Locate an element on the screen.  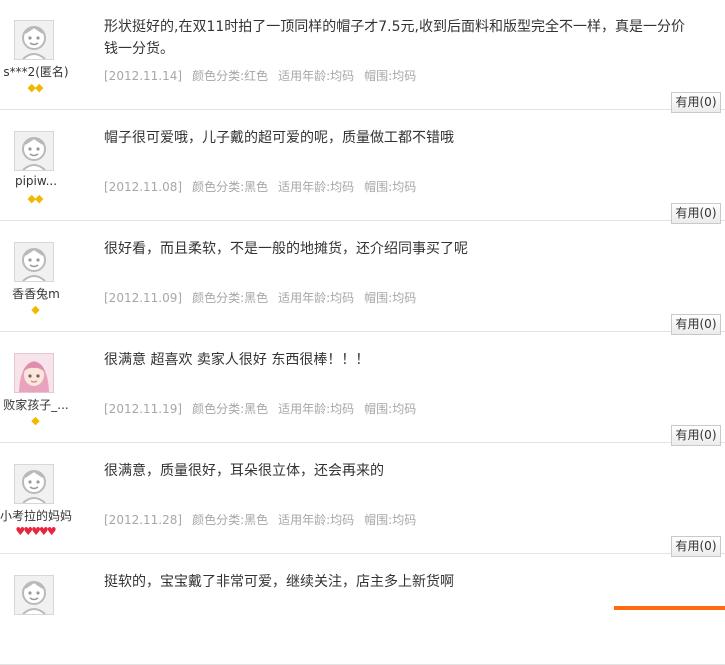
review-meta: [2012.11.28] 颜色分类:黑色 适用年龄:均码 帽围:均码 is located at coordinates (265, 519).